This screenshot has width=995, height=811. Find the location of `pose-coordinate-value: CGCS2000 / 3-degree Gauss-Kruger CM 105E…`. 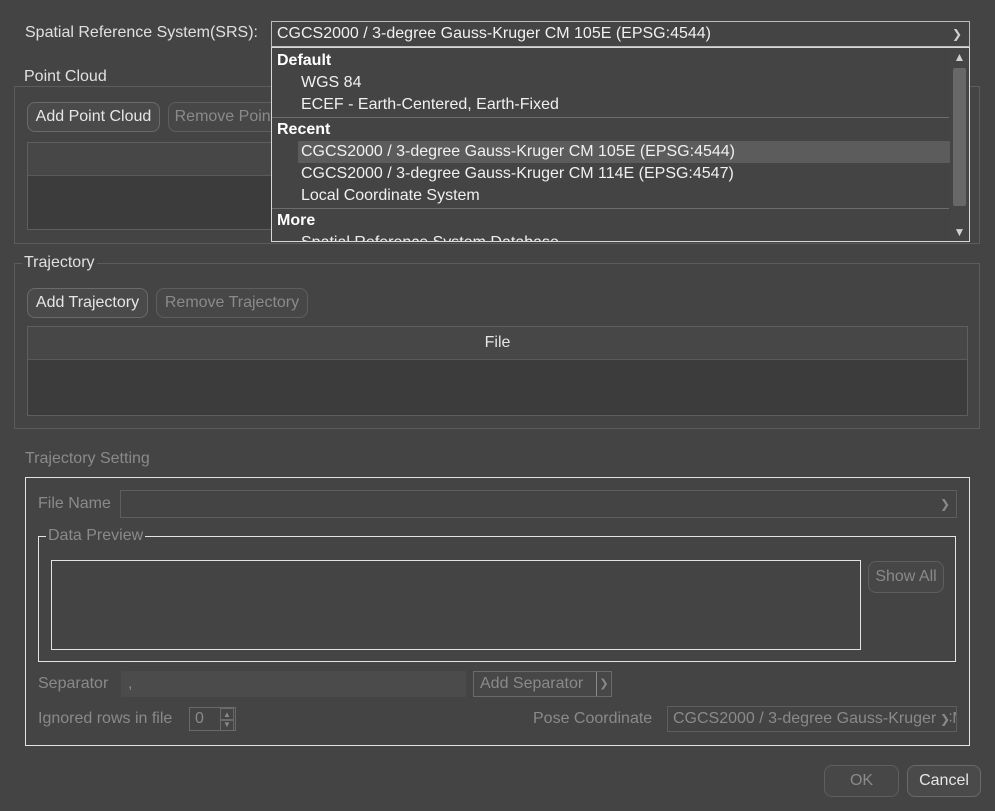

pose-coordinate-value: CGCS2000 / 3-degree Gauss-Kruger CM 105E… is located at coordinates (814, 718).